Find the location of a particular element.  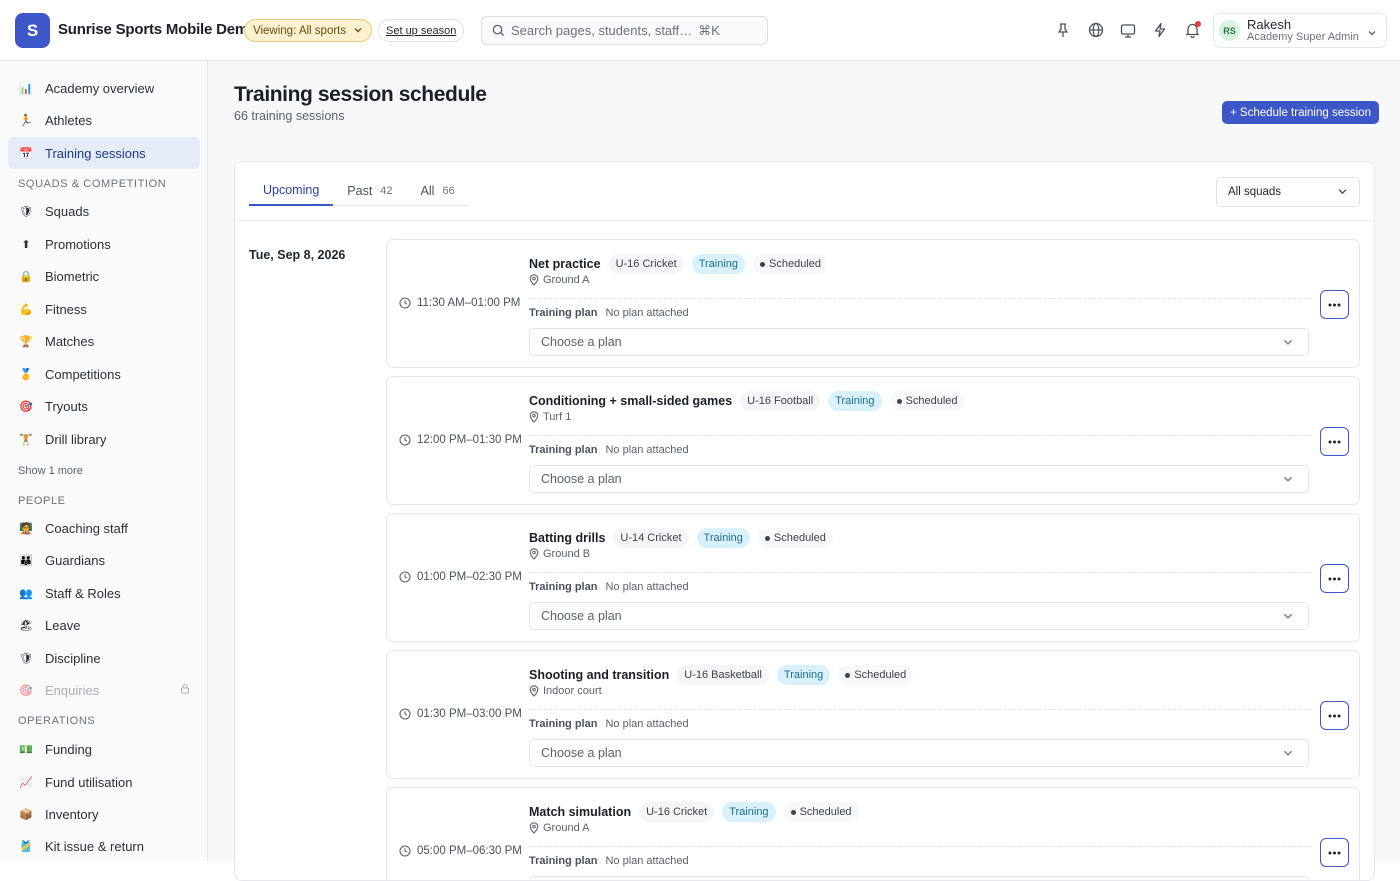

squad-badge: U-14 Cricket is located at coordinates (651, 538).